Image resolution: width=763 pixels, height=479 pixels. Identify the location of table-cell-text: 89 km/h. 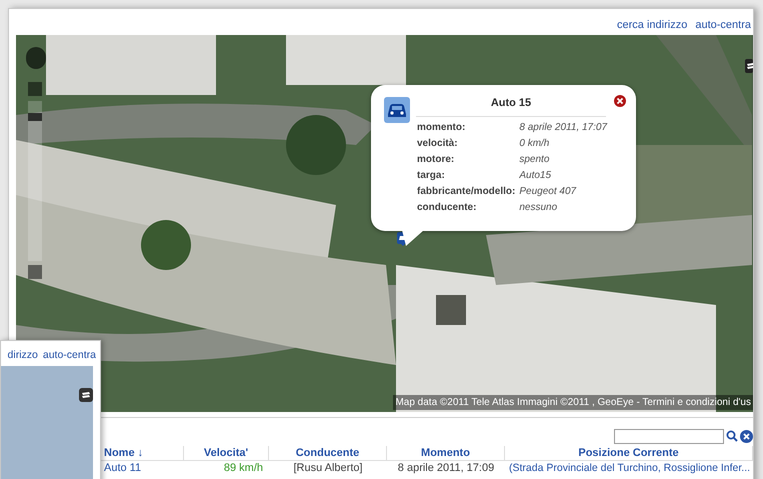
(243, 468).